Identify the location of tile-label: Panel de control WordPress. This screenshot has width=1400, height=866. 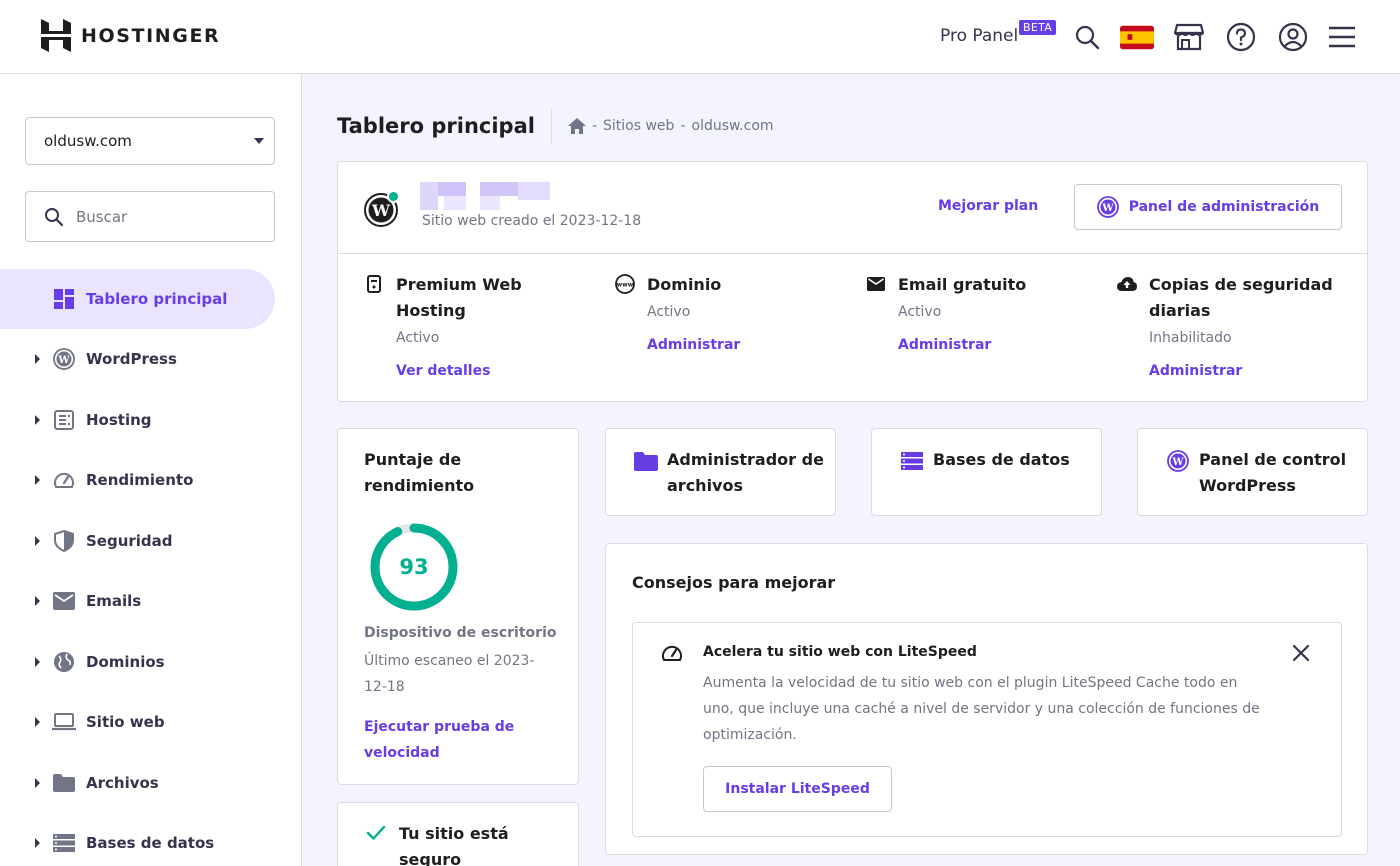
(1273, 472).